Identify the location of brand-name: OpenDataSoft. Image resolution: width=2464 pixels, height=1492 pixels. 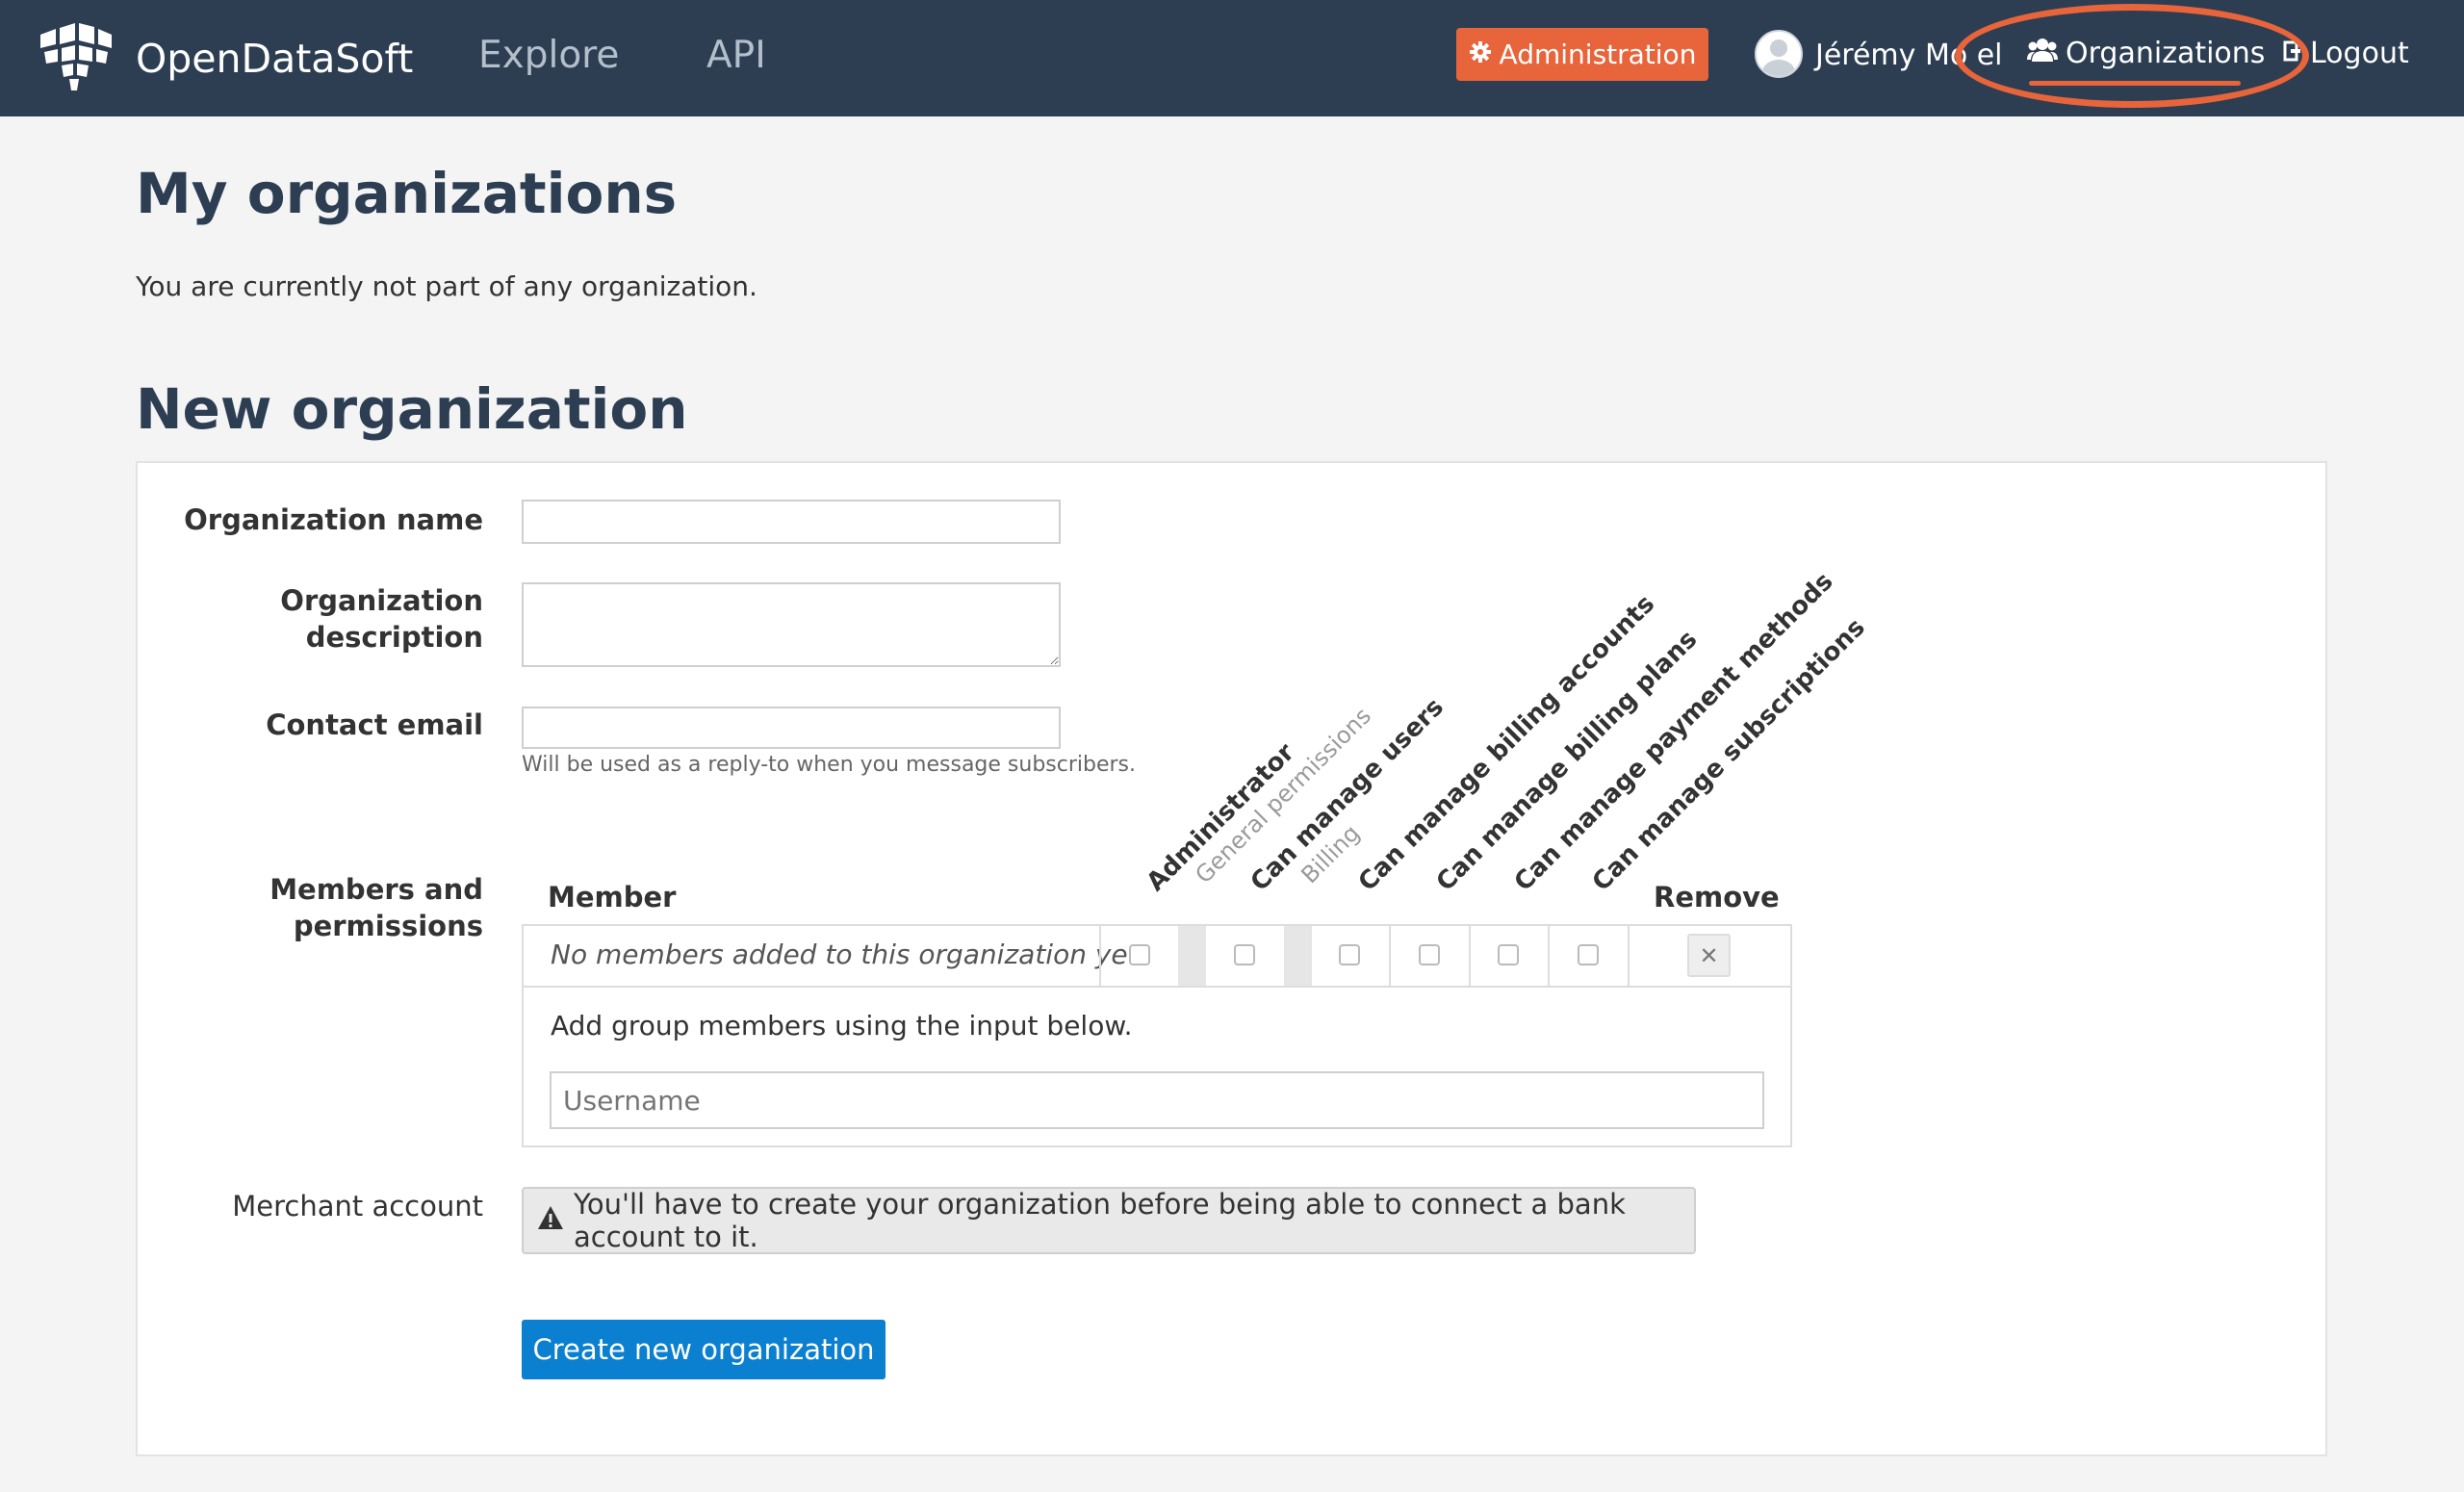
(274, 59).